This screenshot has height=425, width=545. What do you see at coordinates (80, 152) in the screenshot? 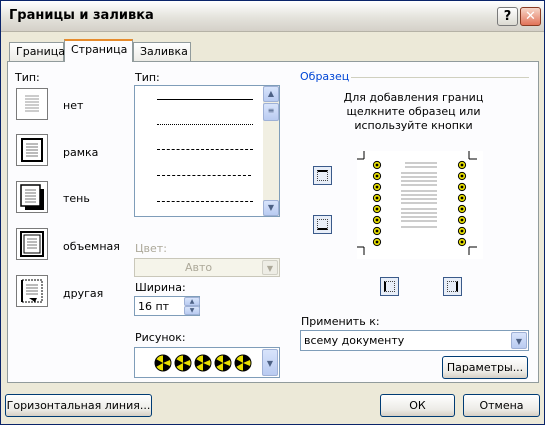
I see `setting-box-label: рамка` at bounding box center [80, 152].